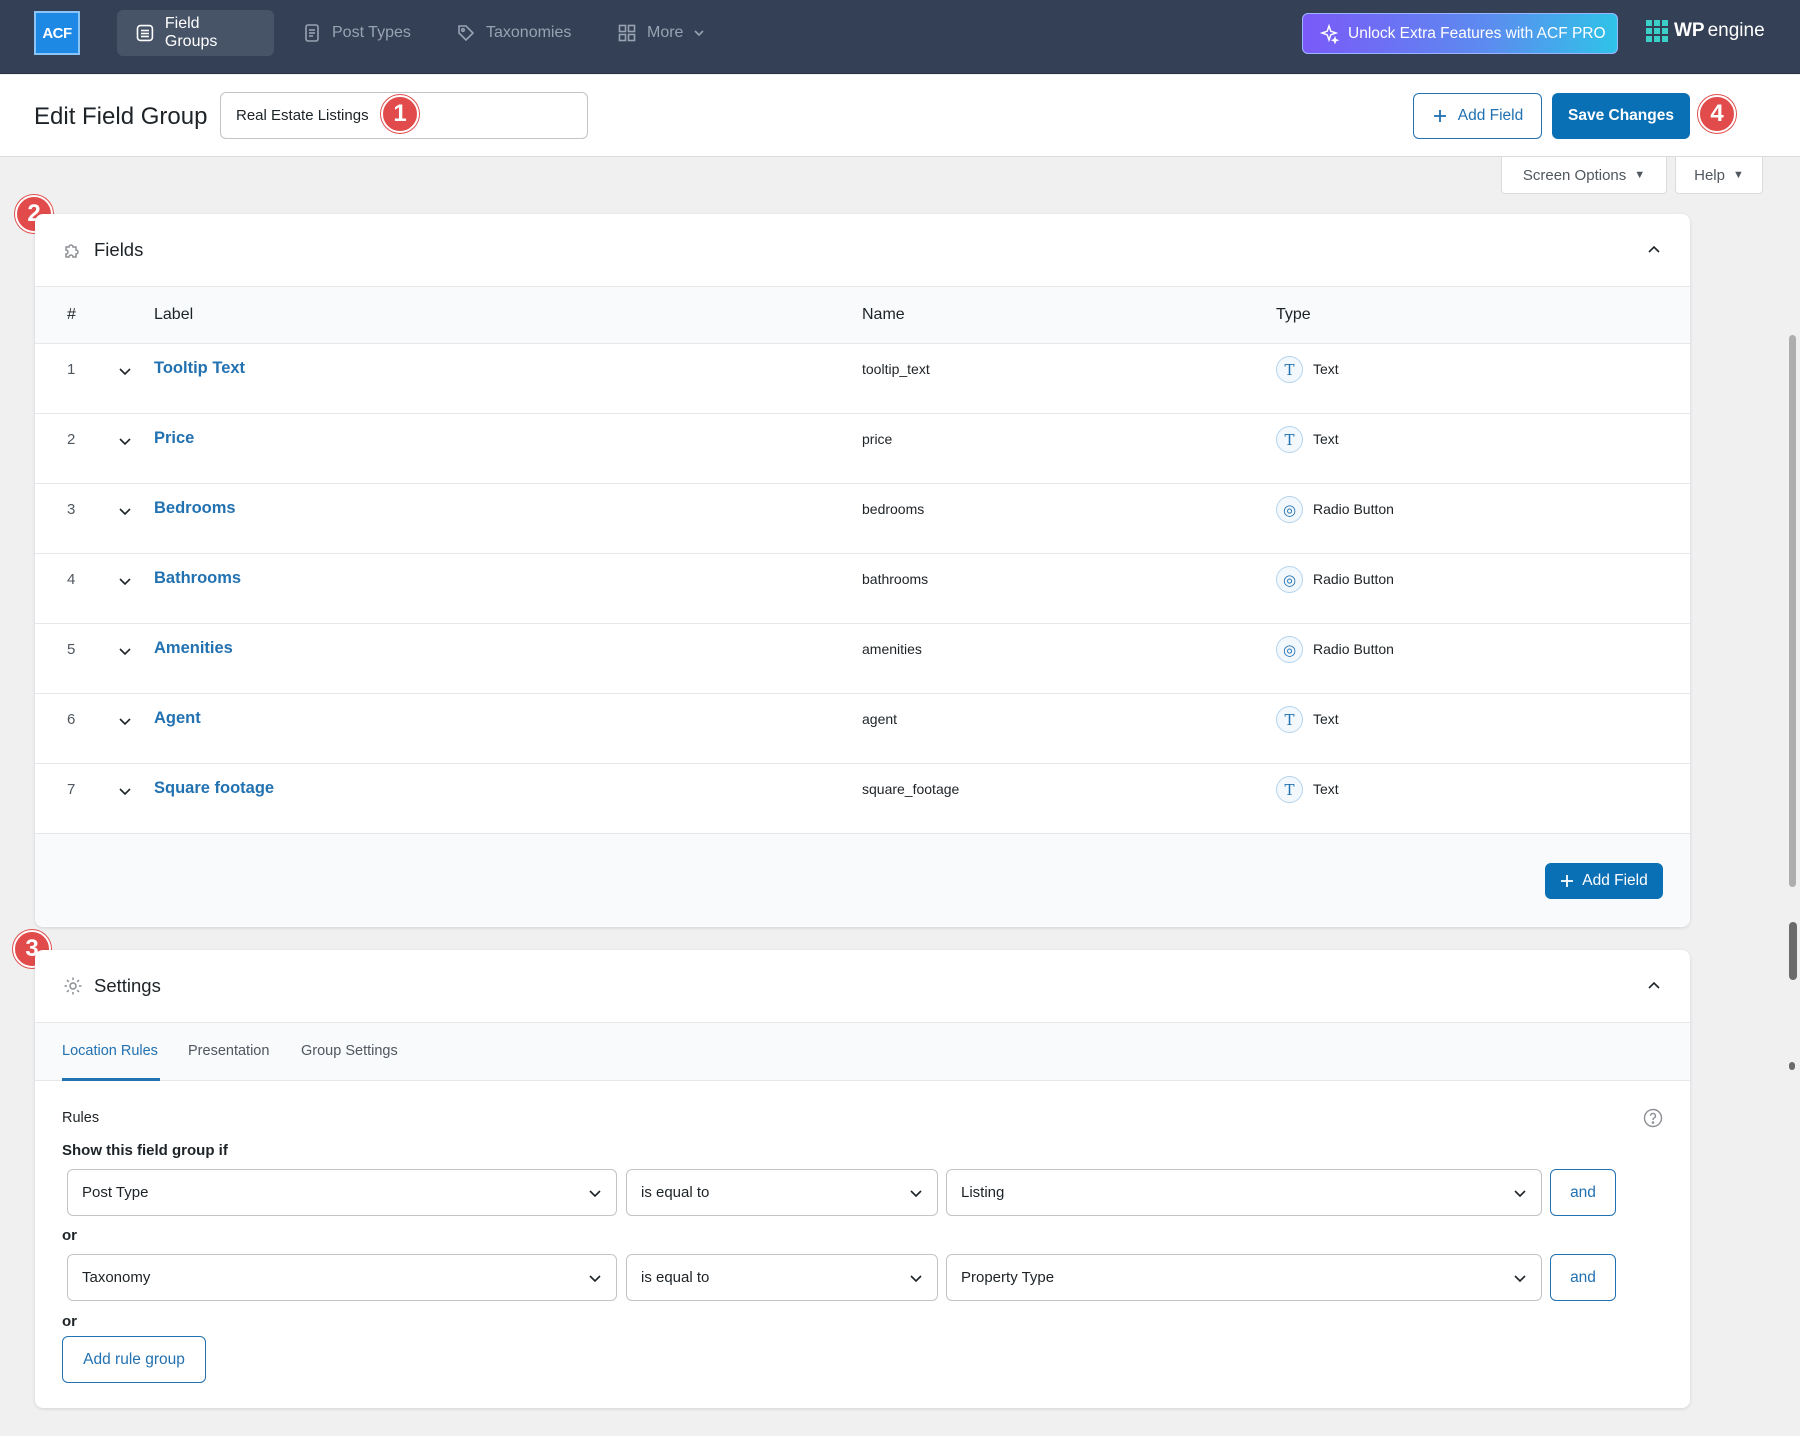 The width and height of the screenshot is (1800, 1436). I want to click on screen-options-toggle: Screen Options ▼, so click(1584, 175).